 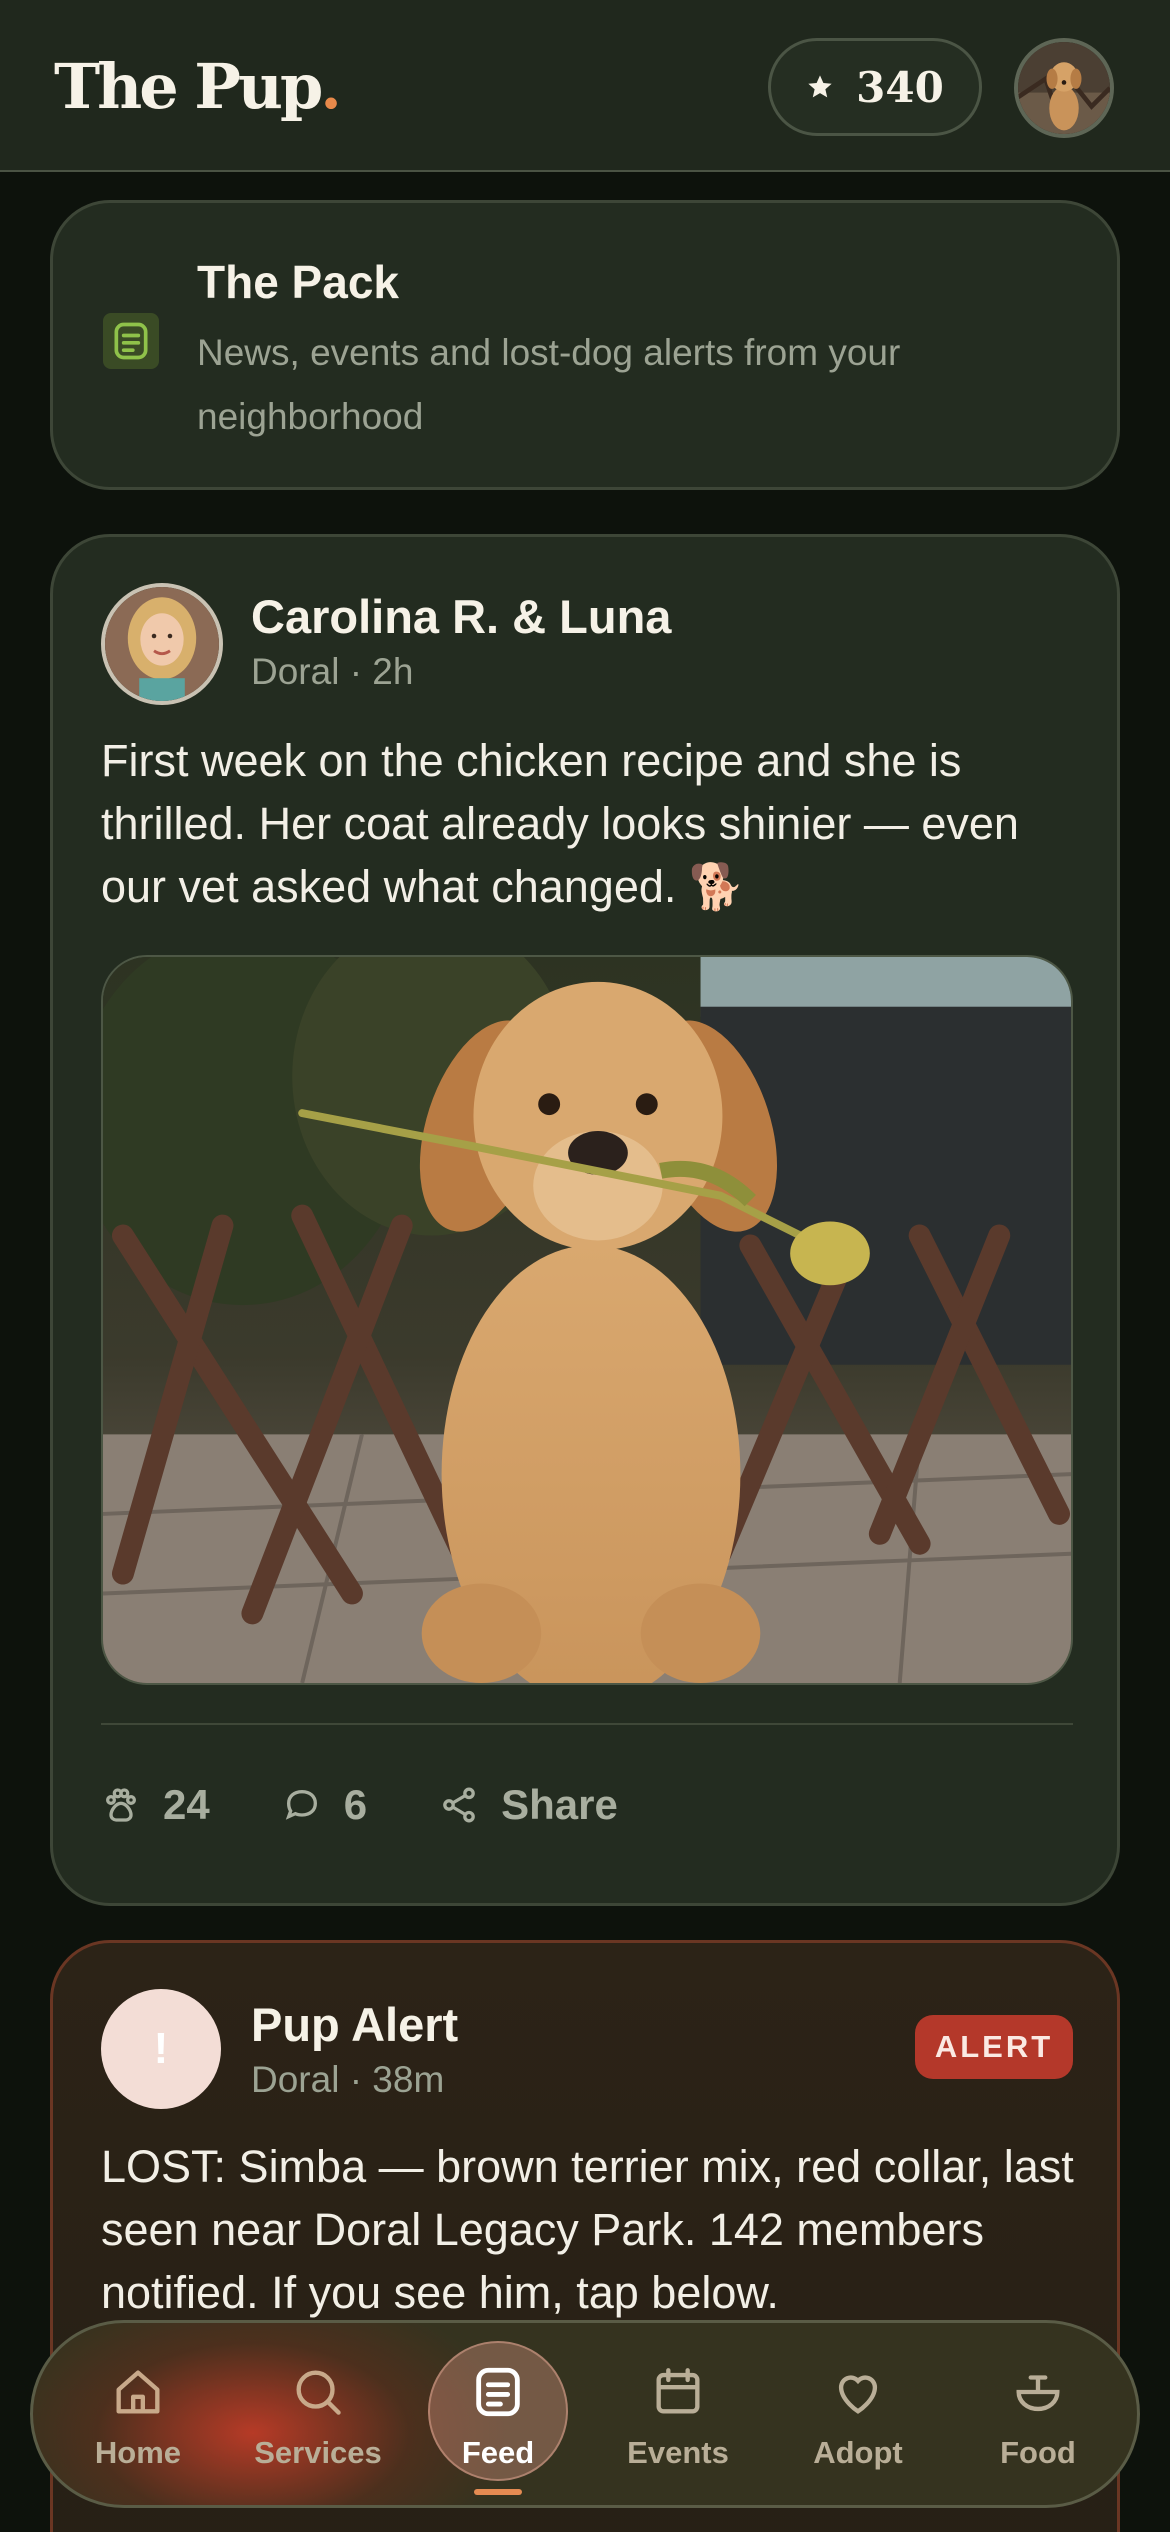 I want to click on share-icon, so click(x=459, y=1805).